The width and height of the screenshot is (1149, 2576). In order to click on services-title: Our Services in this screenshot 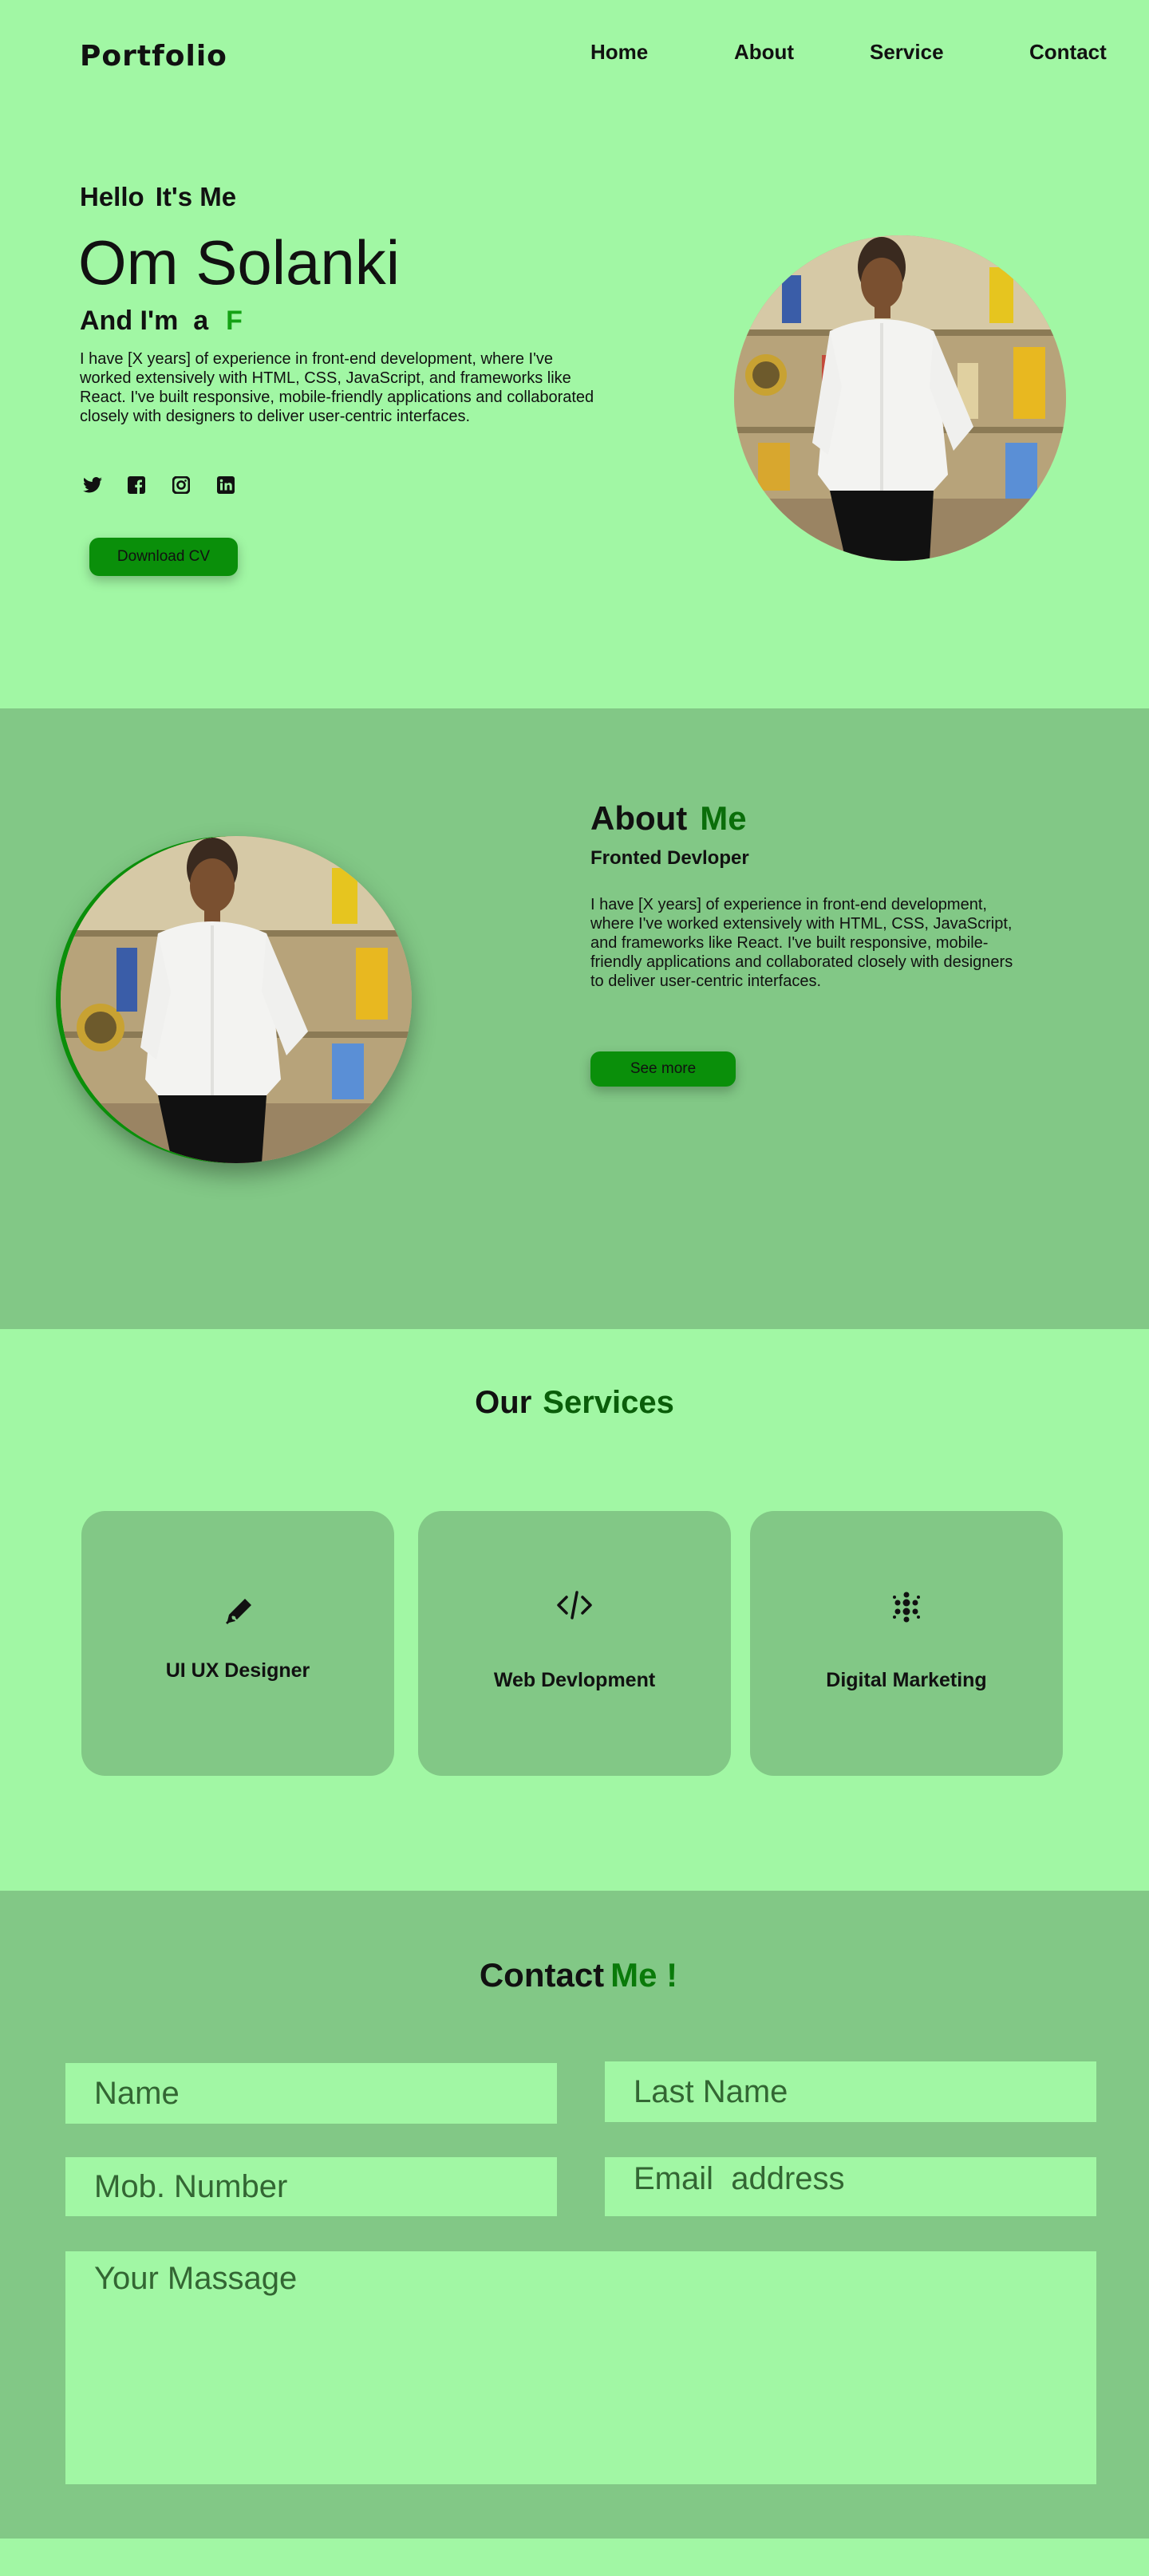, I will do `click(574, 1403)`.